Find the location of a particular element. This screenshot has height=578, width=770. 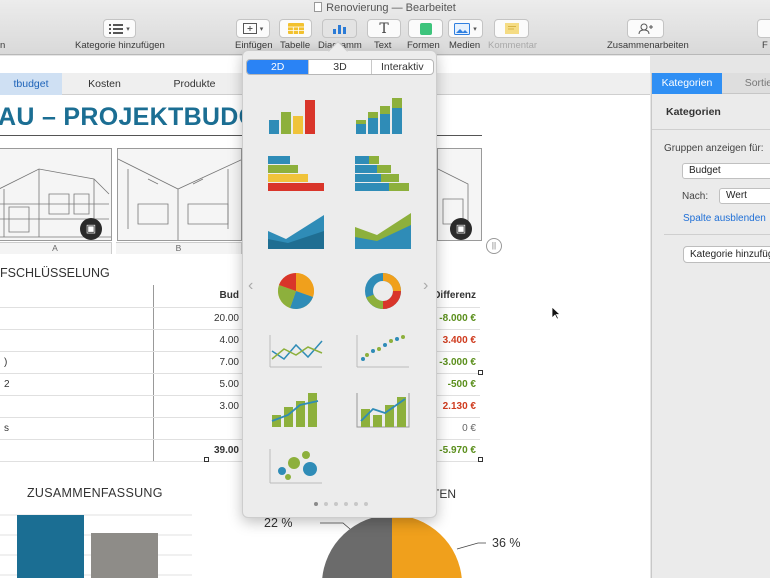

chart-button is located at coordinates (339, 28).